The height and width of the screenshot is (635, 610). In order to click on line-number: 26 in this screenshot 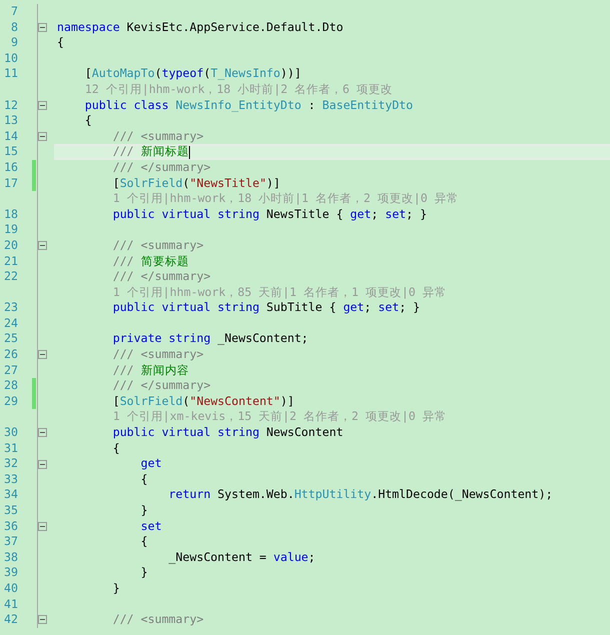, I will do `click(10, 355)`.